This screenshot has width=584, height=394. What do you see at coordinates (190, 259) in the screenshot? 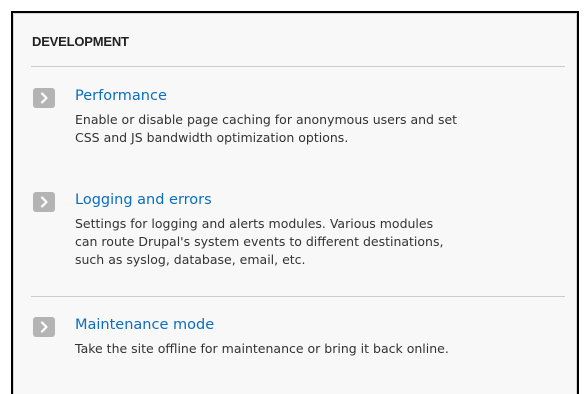
I see `description-line: such as syslog, database, email, etc.` at bounding box center [190, 259].